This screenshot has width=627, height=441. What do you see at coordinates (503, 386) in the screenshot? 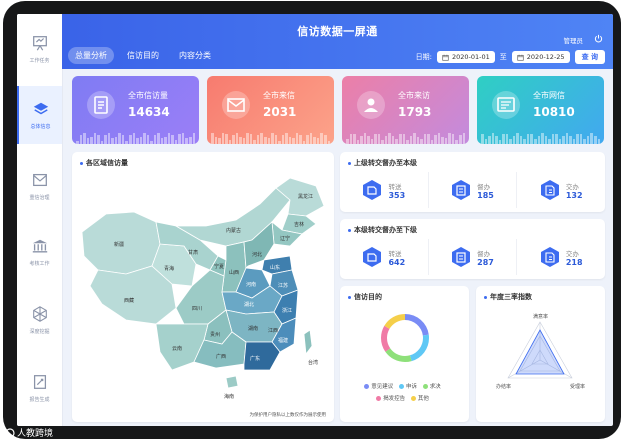
I see `radar-axis-label: 办结率` at bounding box center [503, 386].